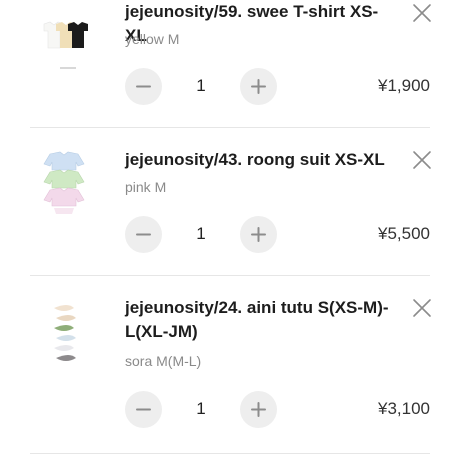 The image size is (460, 460). Describe the element at coordinates (230, 453) in the screenshot. I see `divider` at that location.